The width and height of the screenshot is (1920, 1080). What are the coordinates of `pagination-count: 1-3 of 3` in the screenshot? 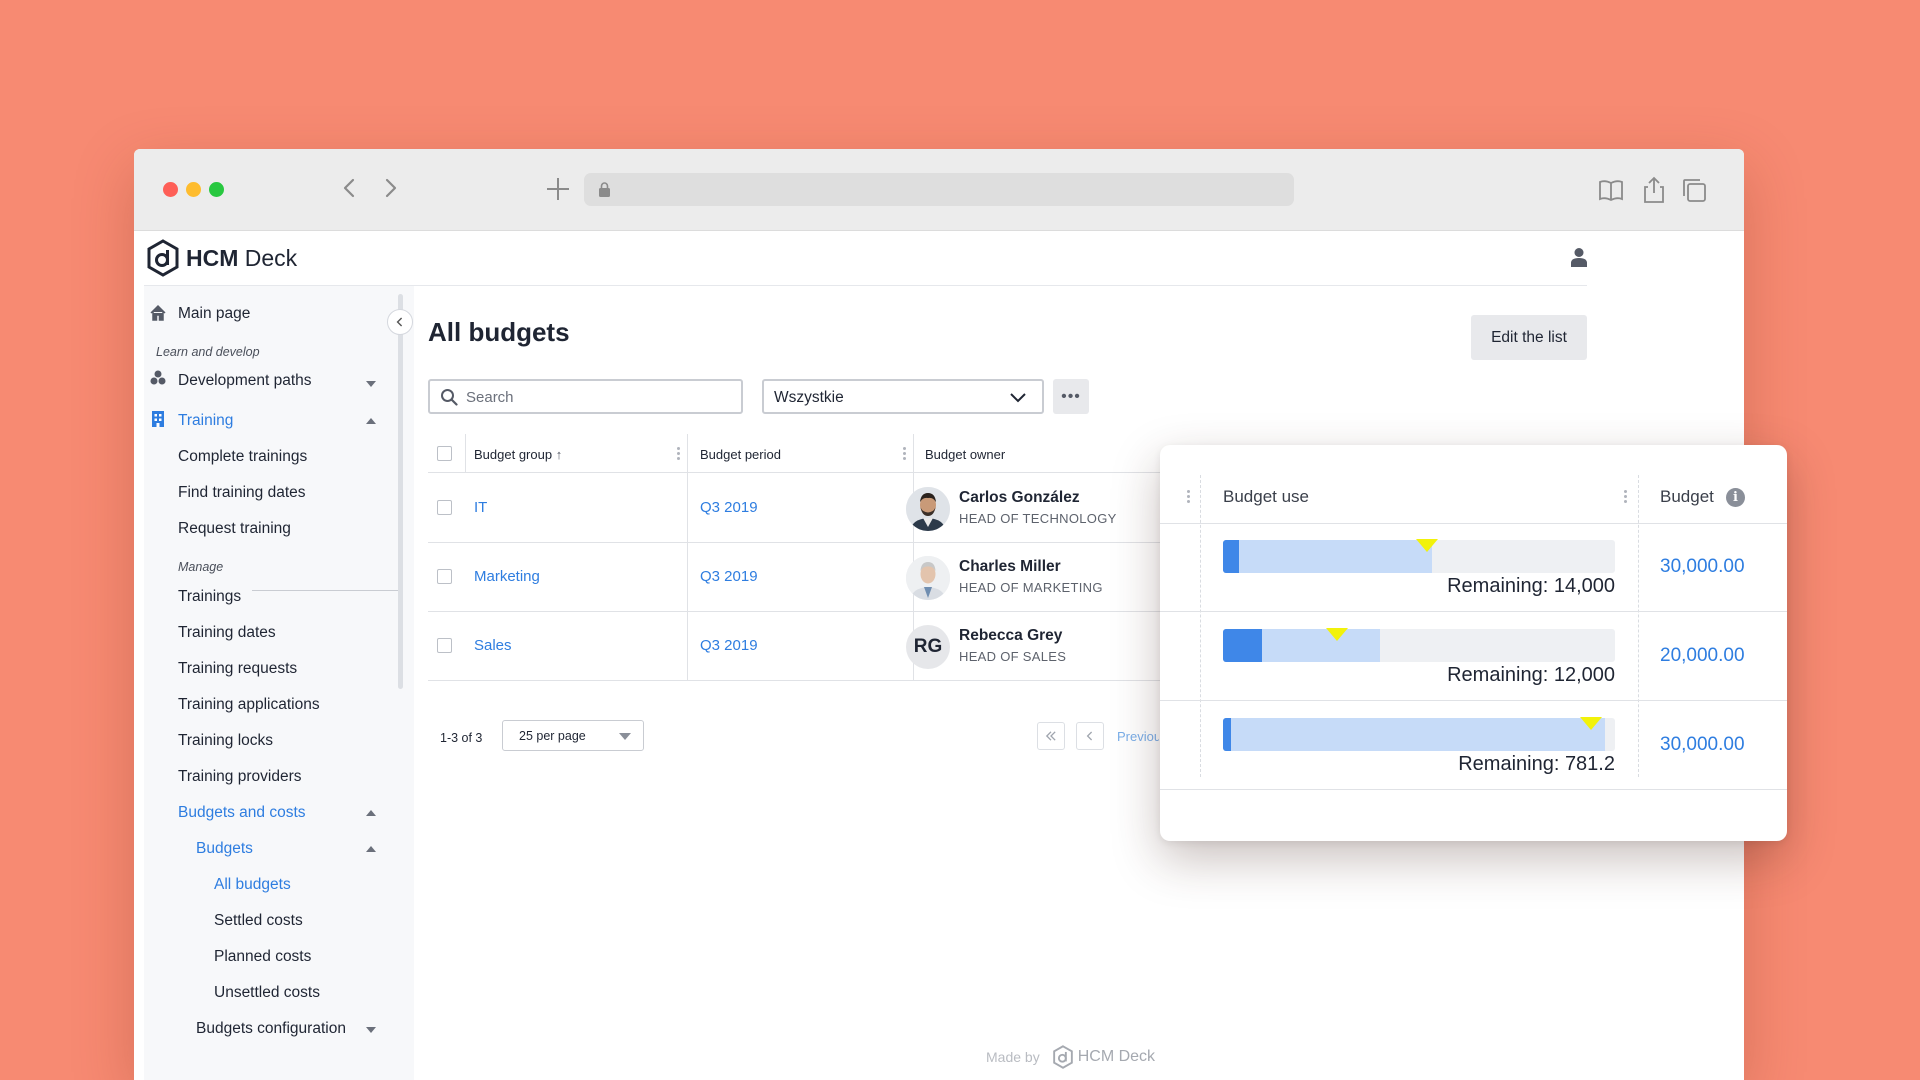 It's located at (461, 738).